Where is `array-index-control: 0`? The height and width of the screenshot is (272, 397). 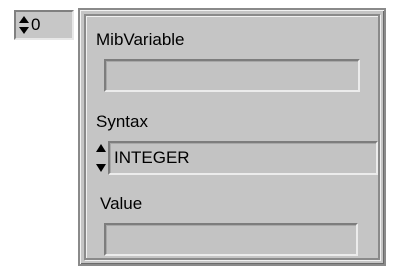 array-index-control: 0 is located at coordinates (44, 25).